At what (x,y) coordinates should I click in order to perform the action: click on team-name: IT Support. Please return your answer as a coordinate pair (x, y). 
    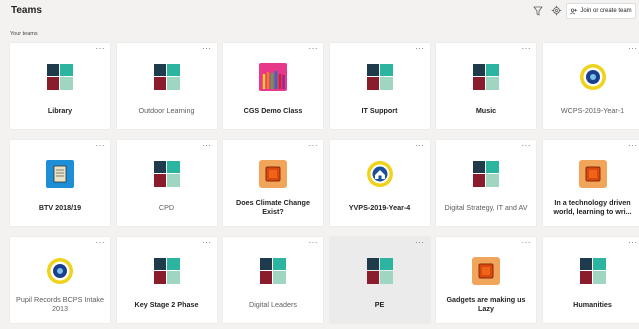
    Looking at the image, I should click on (379, 110).